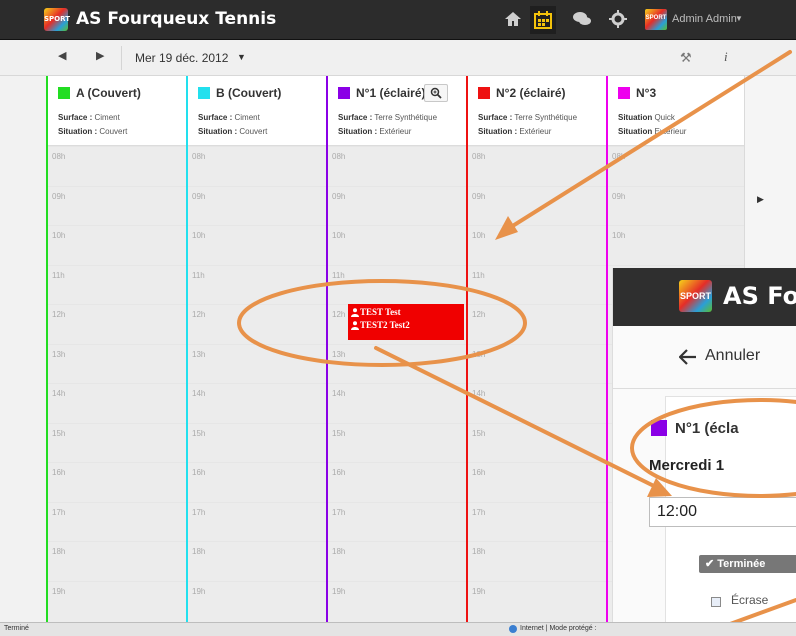 The width and height of the screenshot is (796, 636). I want to click on booking-slot: TEST Test TEST2 Test2, so click(406, 322).